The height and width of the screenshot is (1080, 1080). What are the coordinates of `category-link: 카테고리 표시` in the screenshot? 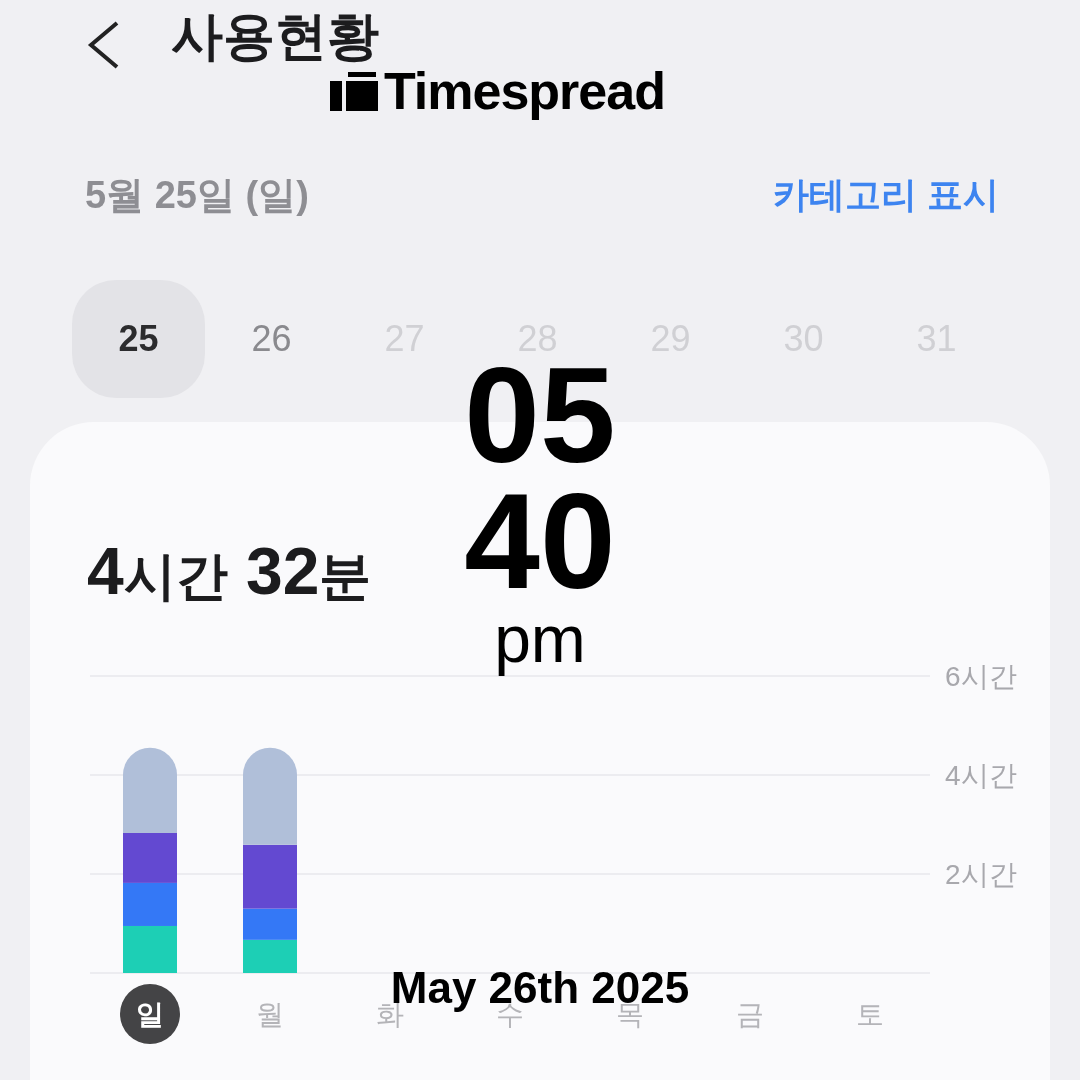 It's located at (886, 195).